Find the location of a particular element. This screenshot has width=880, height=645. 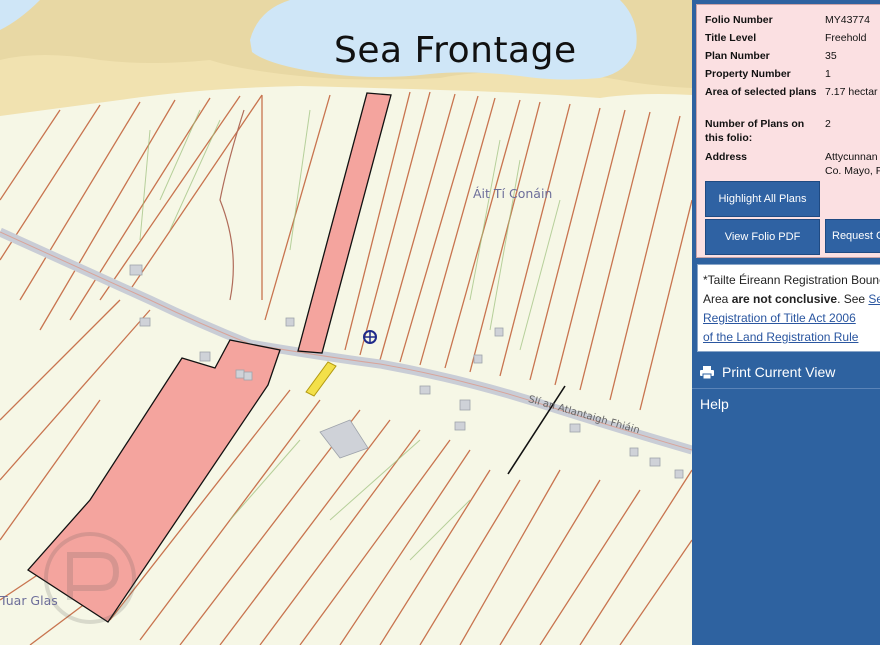

title-level-key: Title Level is located at coordinates (731, 38).